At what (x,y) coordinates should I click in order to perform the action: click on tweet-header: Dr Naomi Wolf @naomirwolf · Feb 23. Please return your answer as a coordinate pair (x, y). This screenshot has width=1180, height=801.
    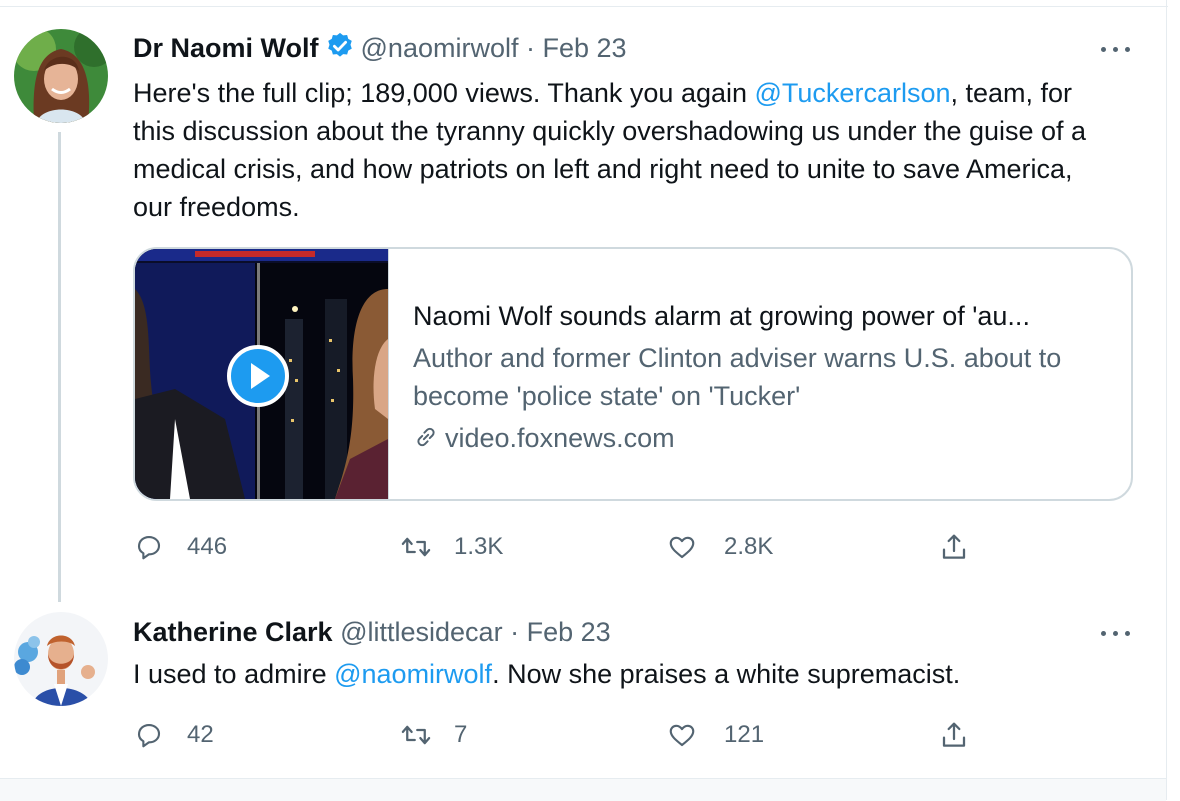
    Looking at the image, I should click on (380, 50).